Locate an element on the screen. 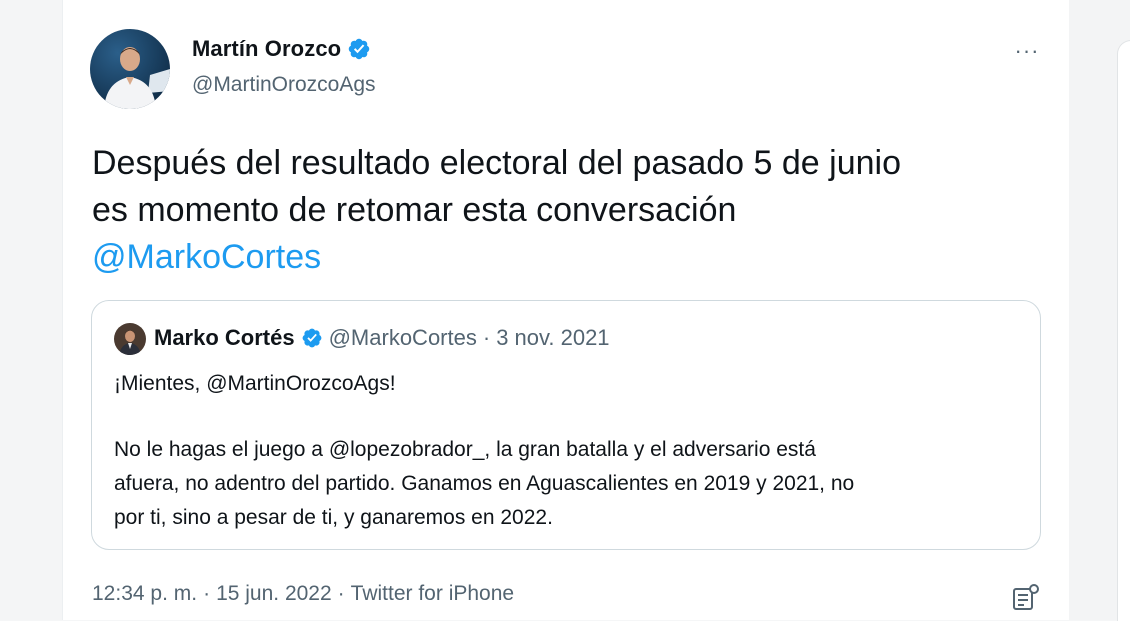 This screenshot has height=621, width=1130. verified-badge-icon is located at coordinates (359, 49).